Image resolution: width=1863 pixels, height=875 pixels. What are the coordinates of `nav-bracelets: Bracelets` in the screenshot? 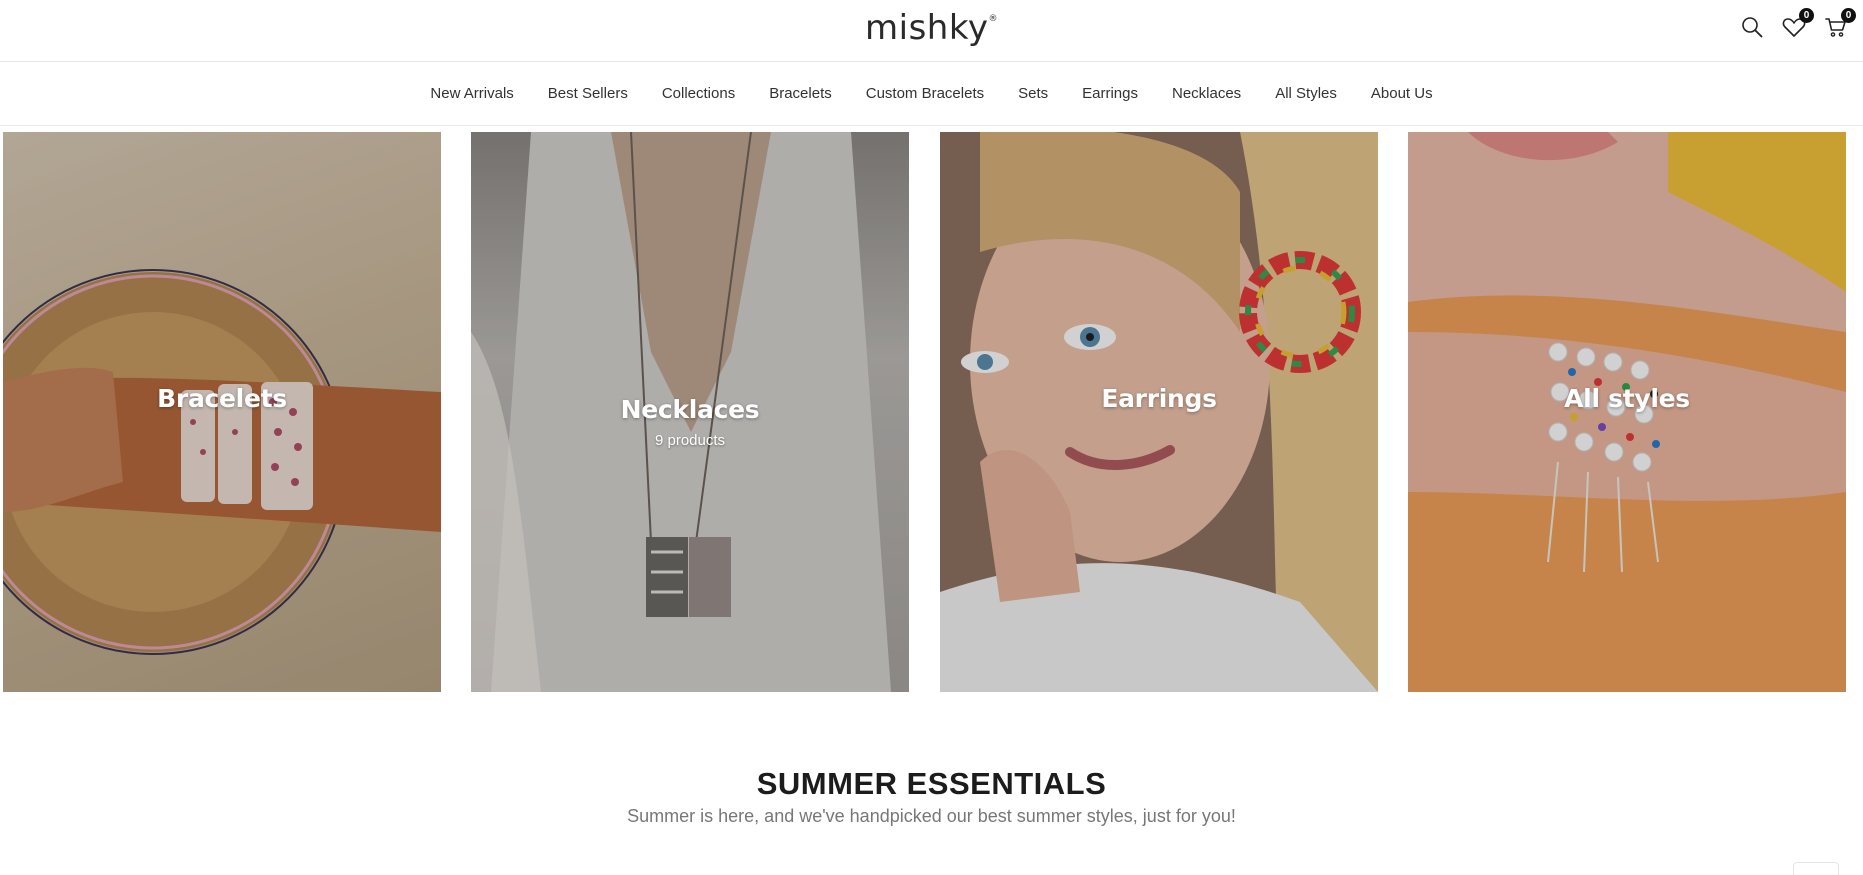 It's located at (800, 93).